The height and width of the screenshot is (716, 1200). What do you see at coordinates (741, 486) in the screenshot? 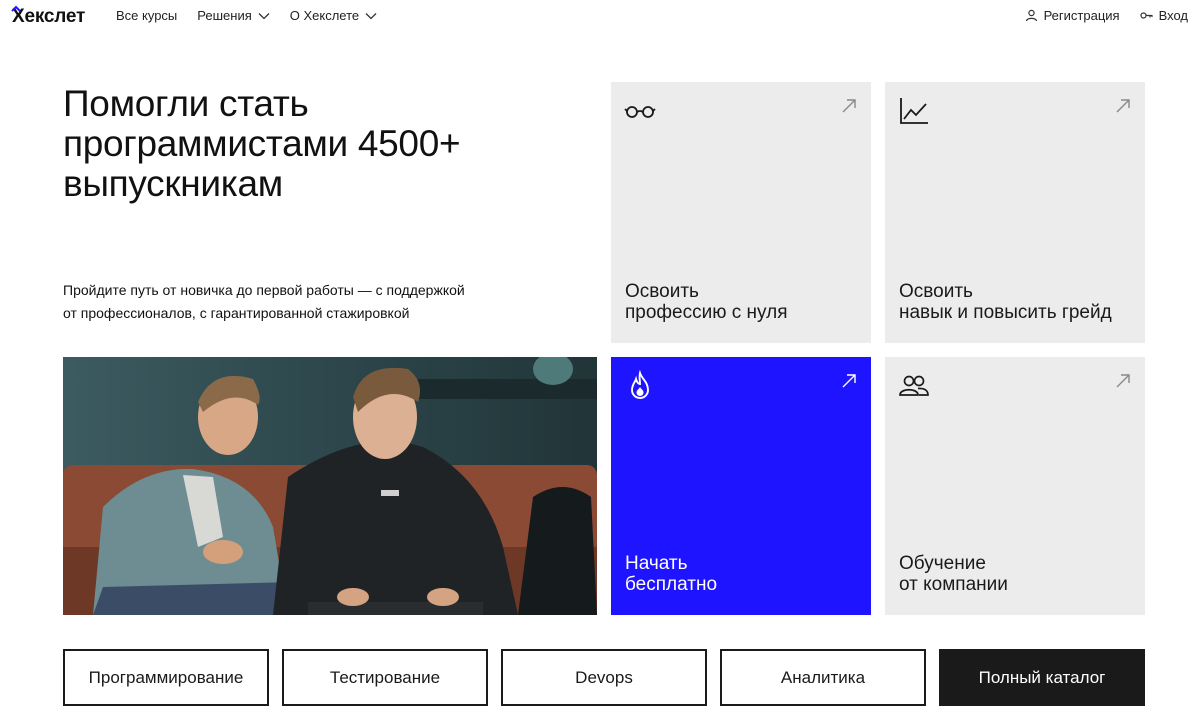
I see `card-start-free: Начать бесплатно` at bounding box center [741, 486].